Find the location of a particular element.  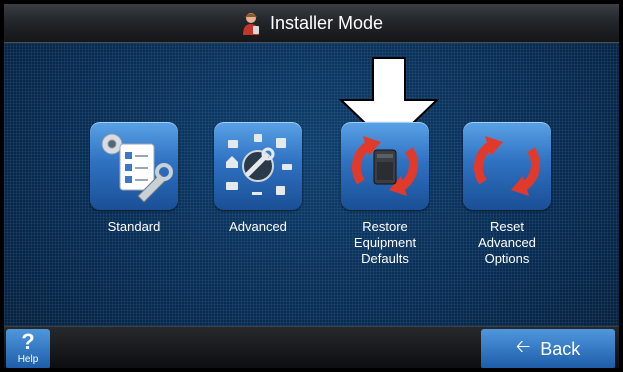

advanced-label: Advanced is located at coordinates (258, 226).